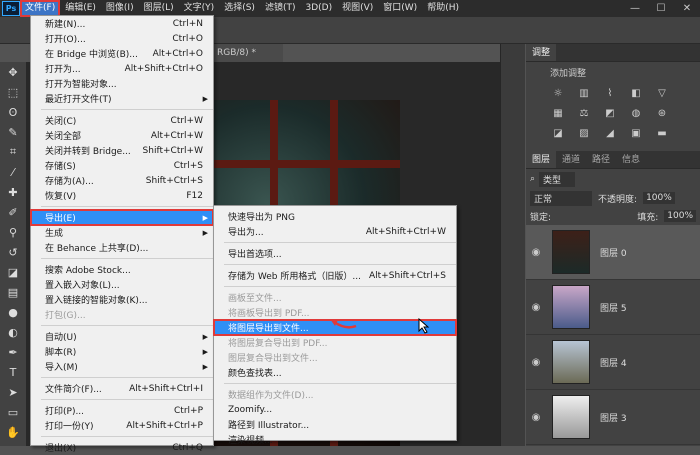  I want to click on lock-label: 锁定:, so click(541, 217).